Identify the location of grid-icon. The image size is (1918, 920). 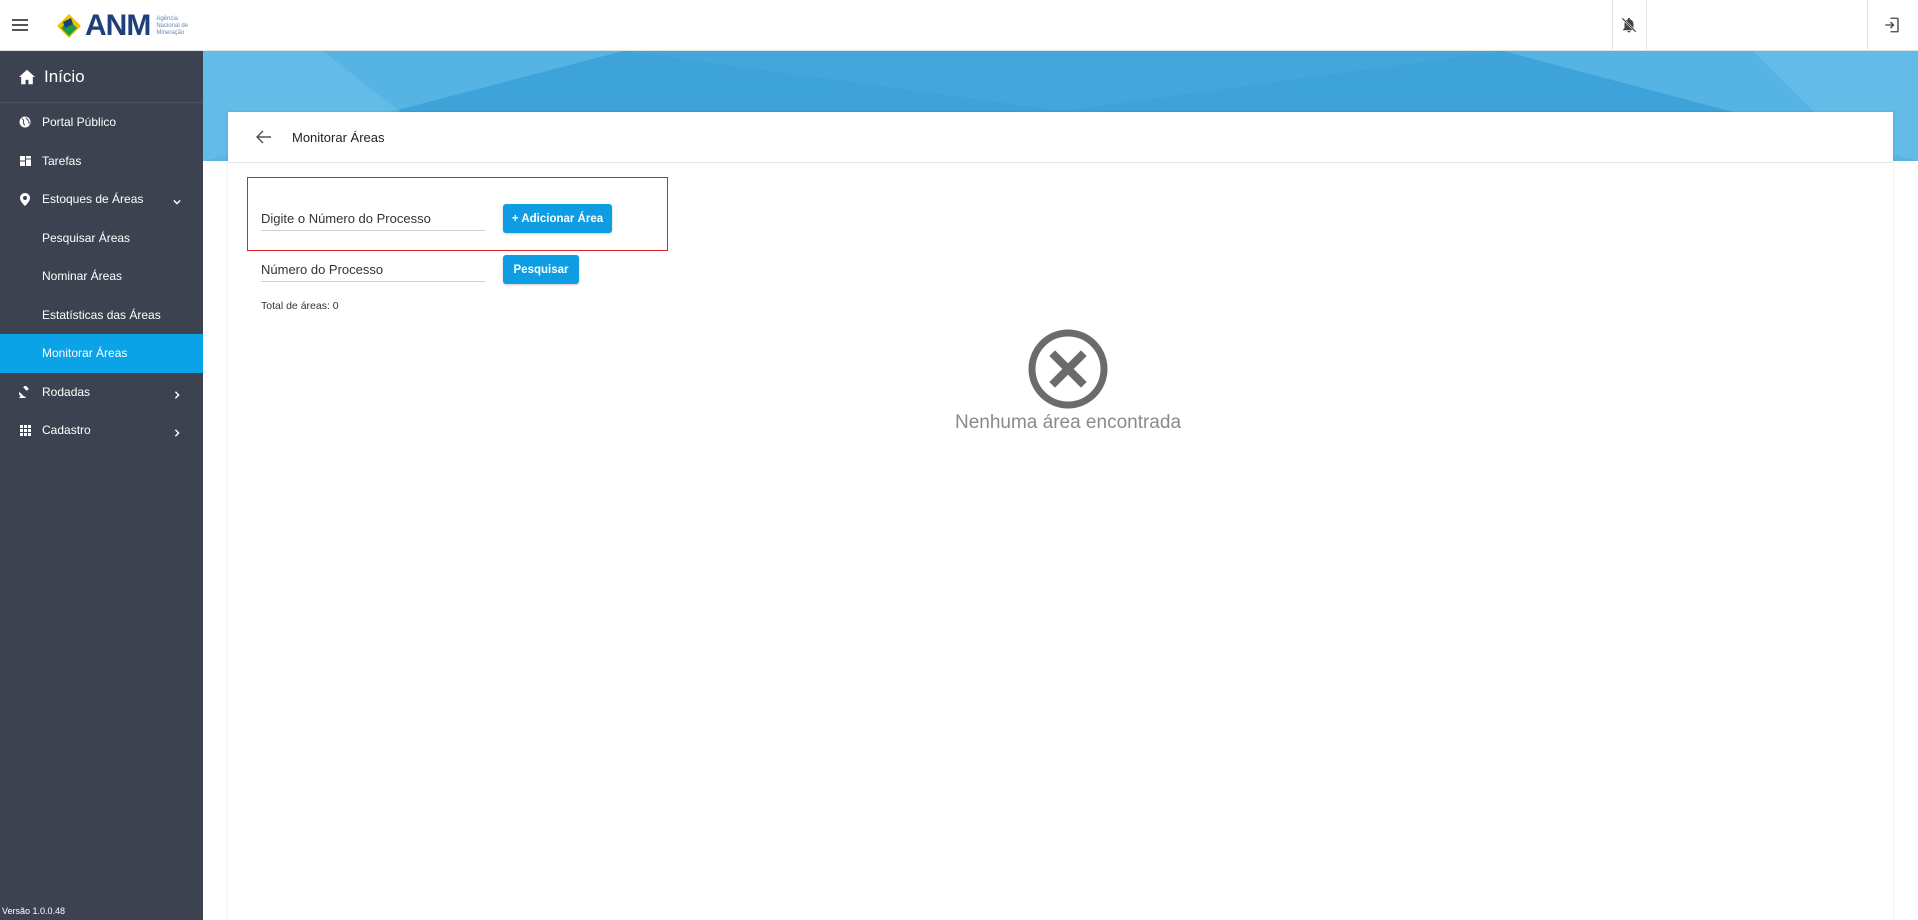
(25, 430).